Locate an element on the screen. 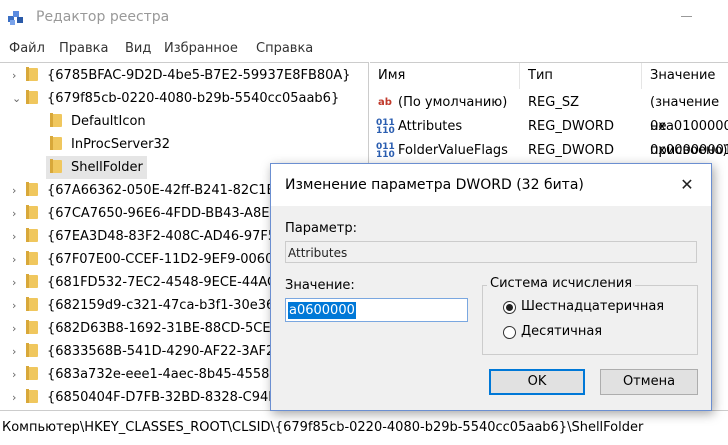  dec-radio-label: Десятичная is located at coordinates (561, 331).